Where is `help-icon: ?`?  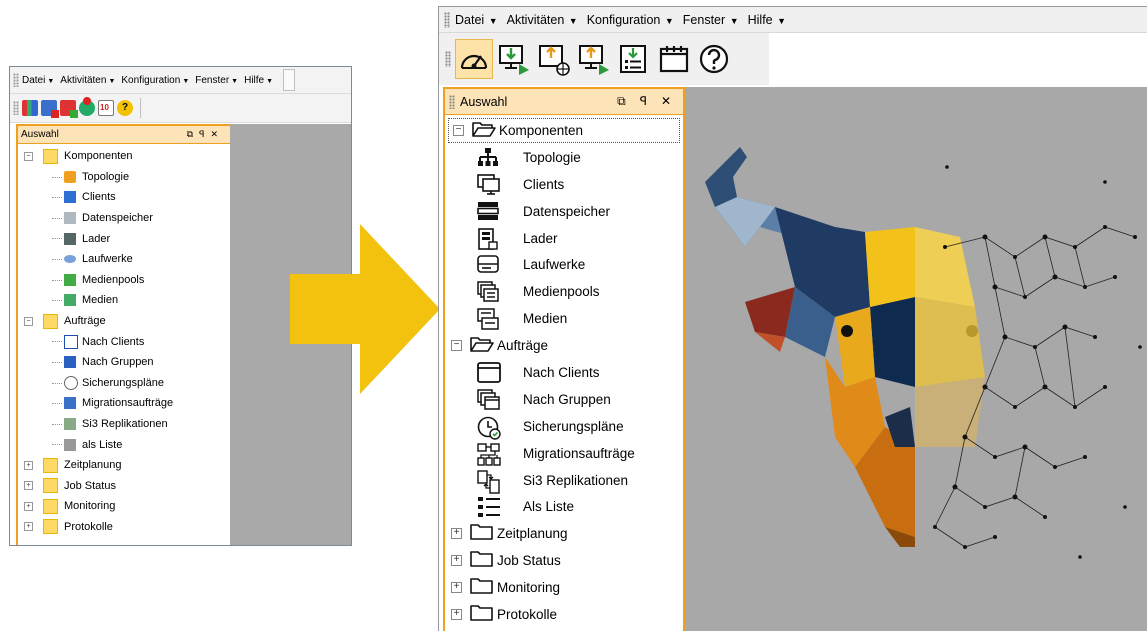
help-icon: ? is located at coordinates (125, 108).